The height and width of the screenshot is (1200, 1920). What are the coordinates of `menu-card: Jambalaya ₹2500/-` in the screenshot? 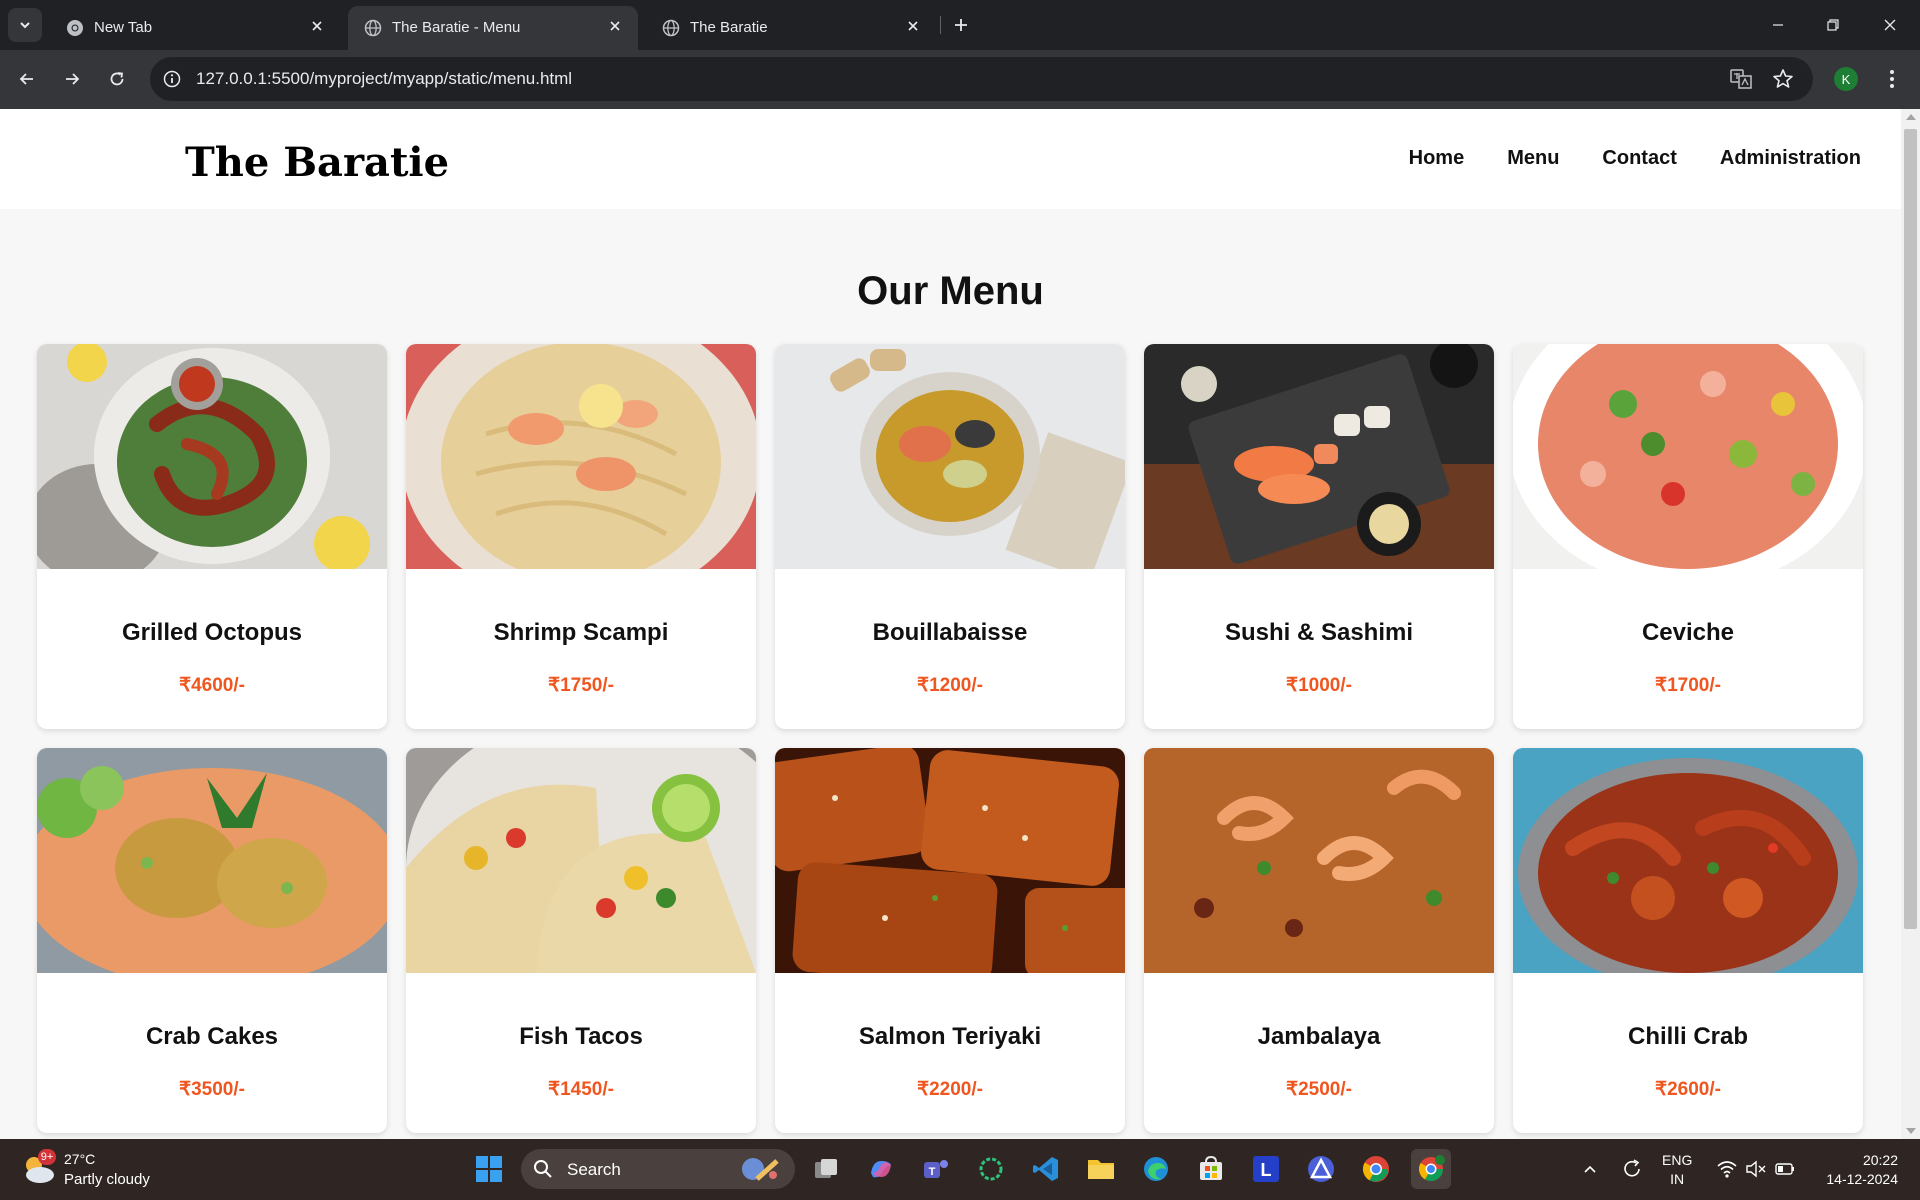 It's located at (1319, 940).